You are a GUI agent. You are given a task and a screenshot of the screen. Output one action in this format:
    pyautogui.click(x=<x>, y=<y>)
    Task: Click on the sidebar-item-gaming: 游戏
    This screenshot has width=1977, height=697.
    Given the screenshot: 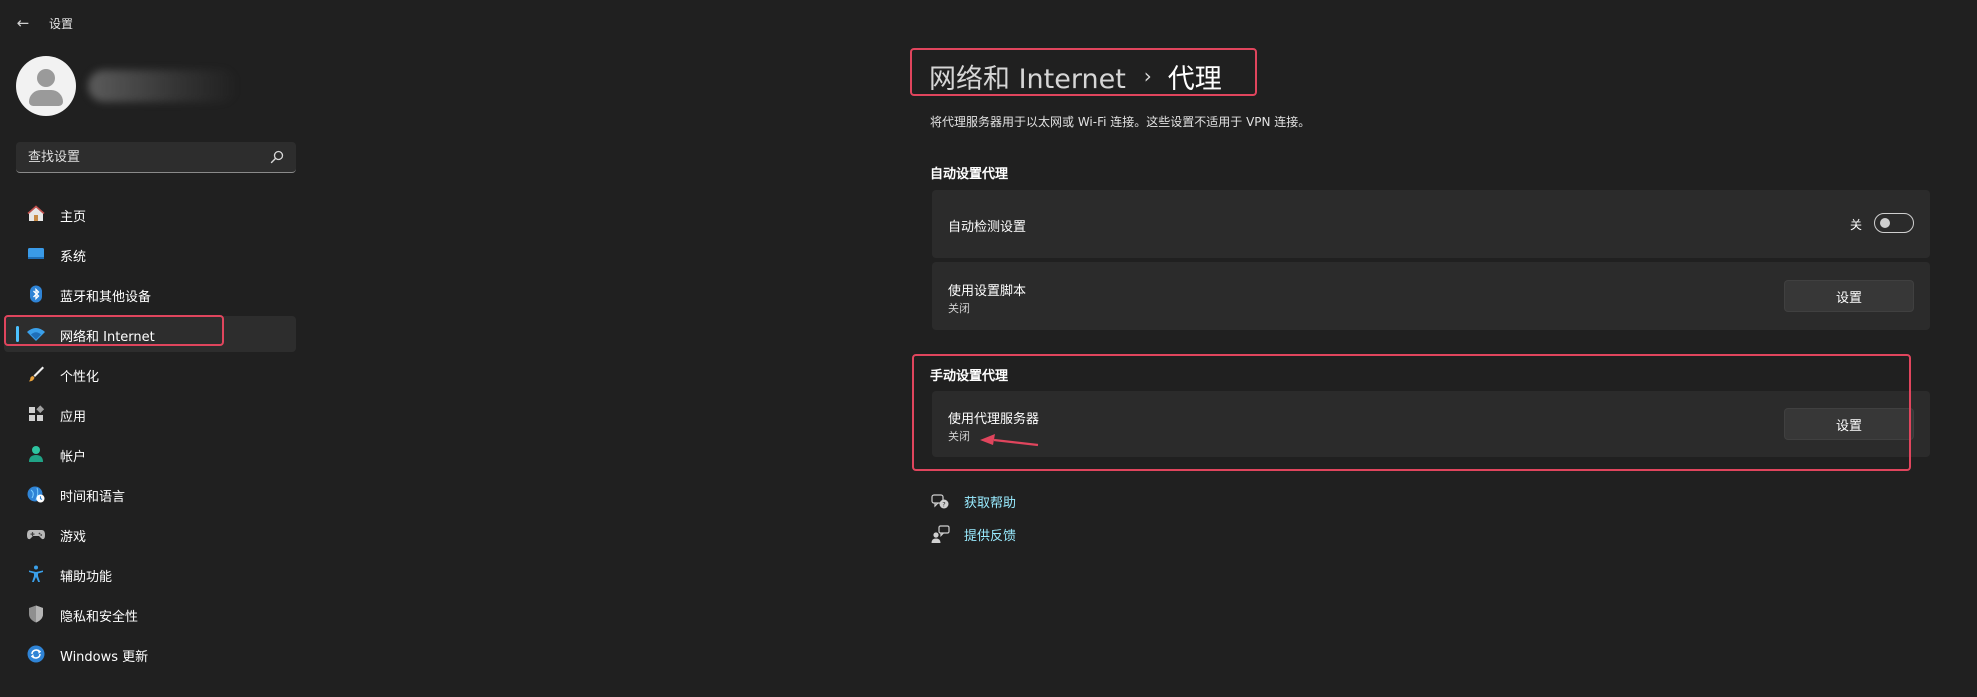 What is the action you would take?
    pyautogui.click(x=150, y=534)
    